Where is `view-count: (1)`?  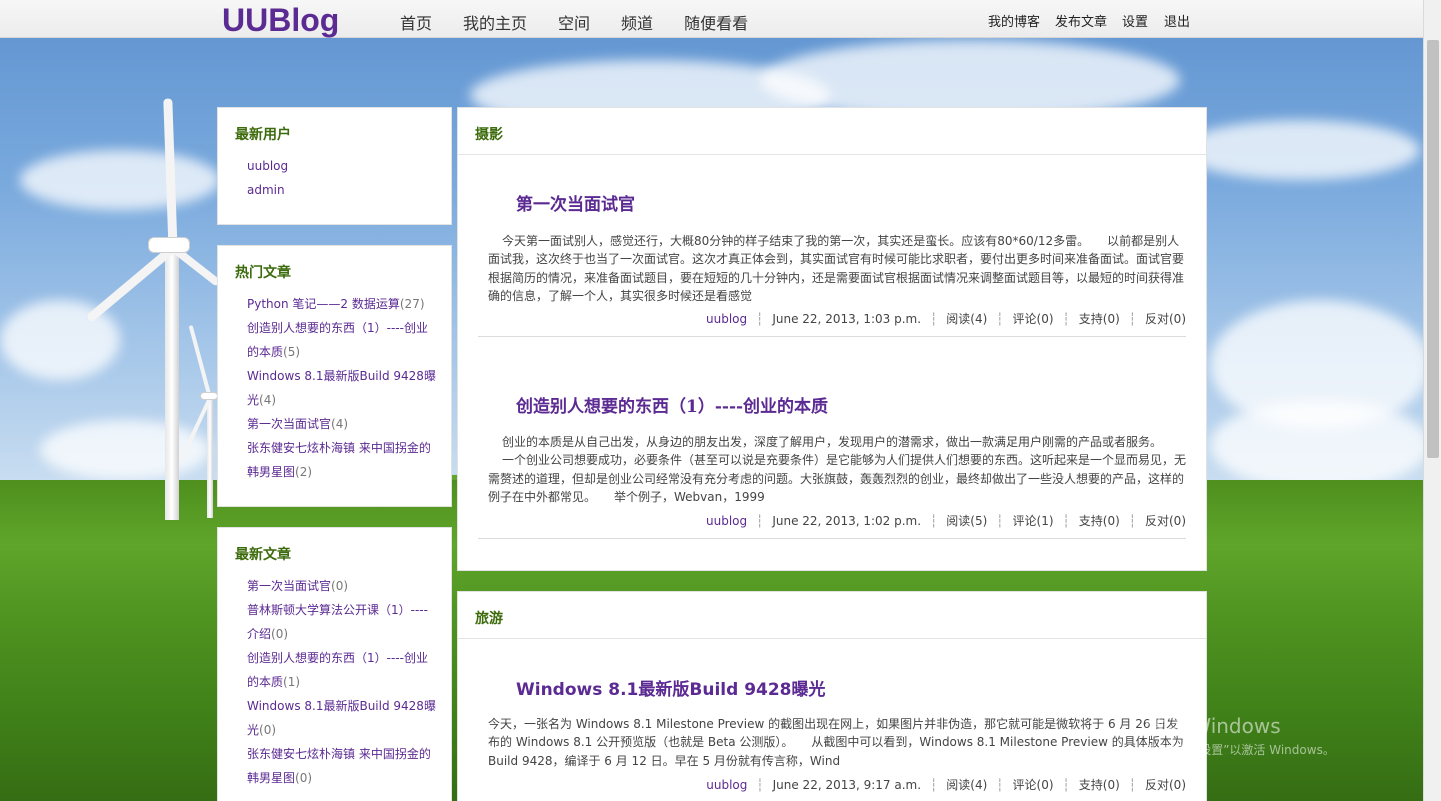
view-count: (1) is located at coordinates (292, 682).